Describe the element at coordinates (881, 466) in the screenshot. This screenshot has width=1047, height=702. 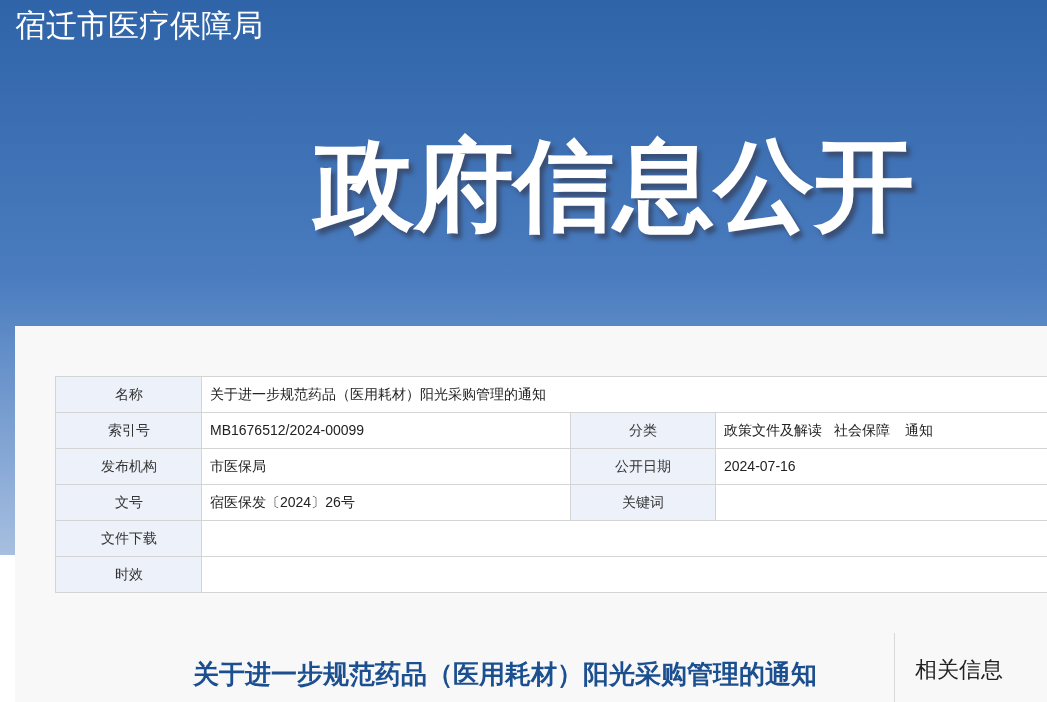
I see `field-value: 2024-07-16` at that location.